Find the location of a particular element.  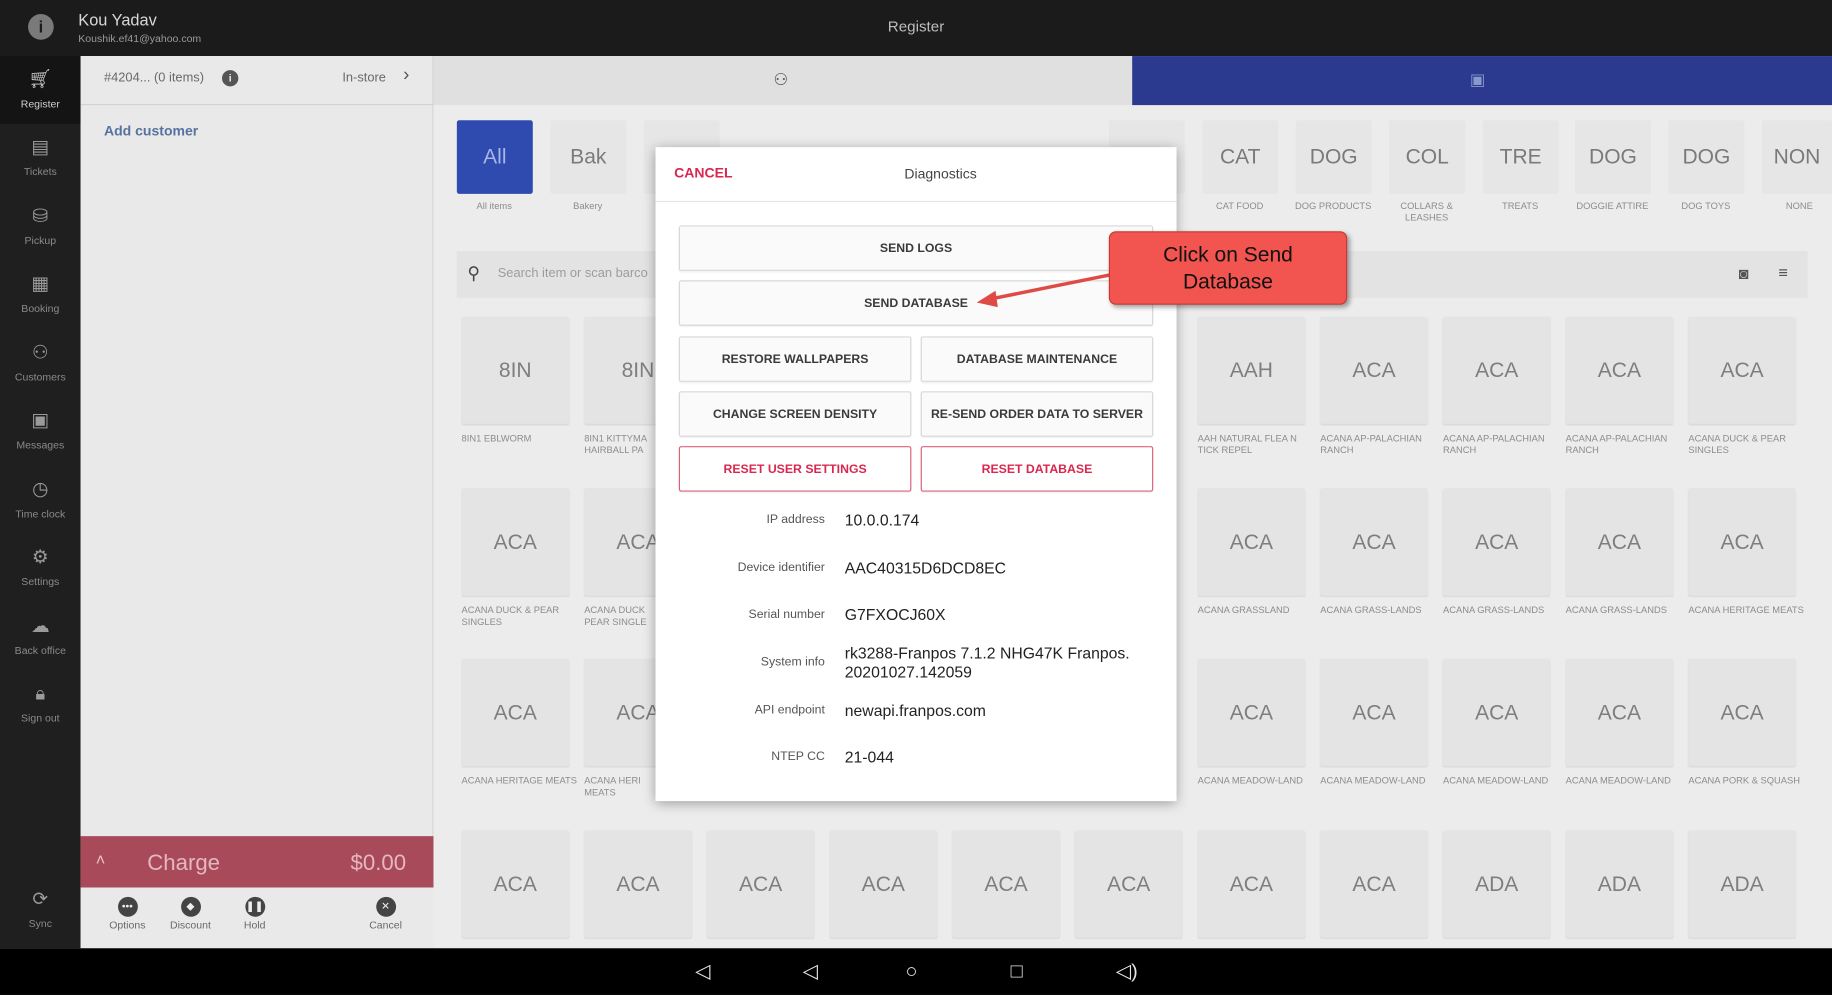

sidebar-item-sync: ⟳ Sync is located at coordinates (40, 910).